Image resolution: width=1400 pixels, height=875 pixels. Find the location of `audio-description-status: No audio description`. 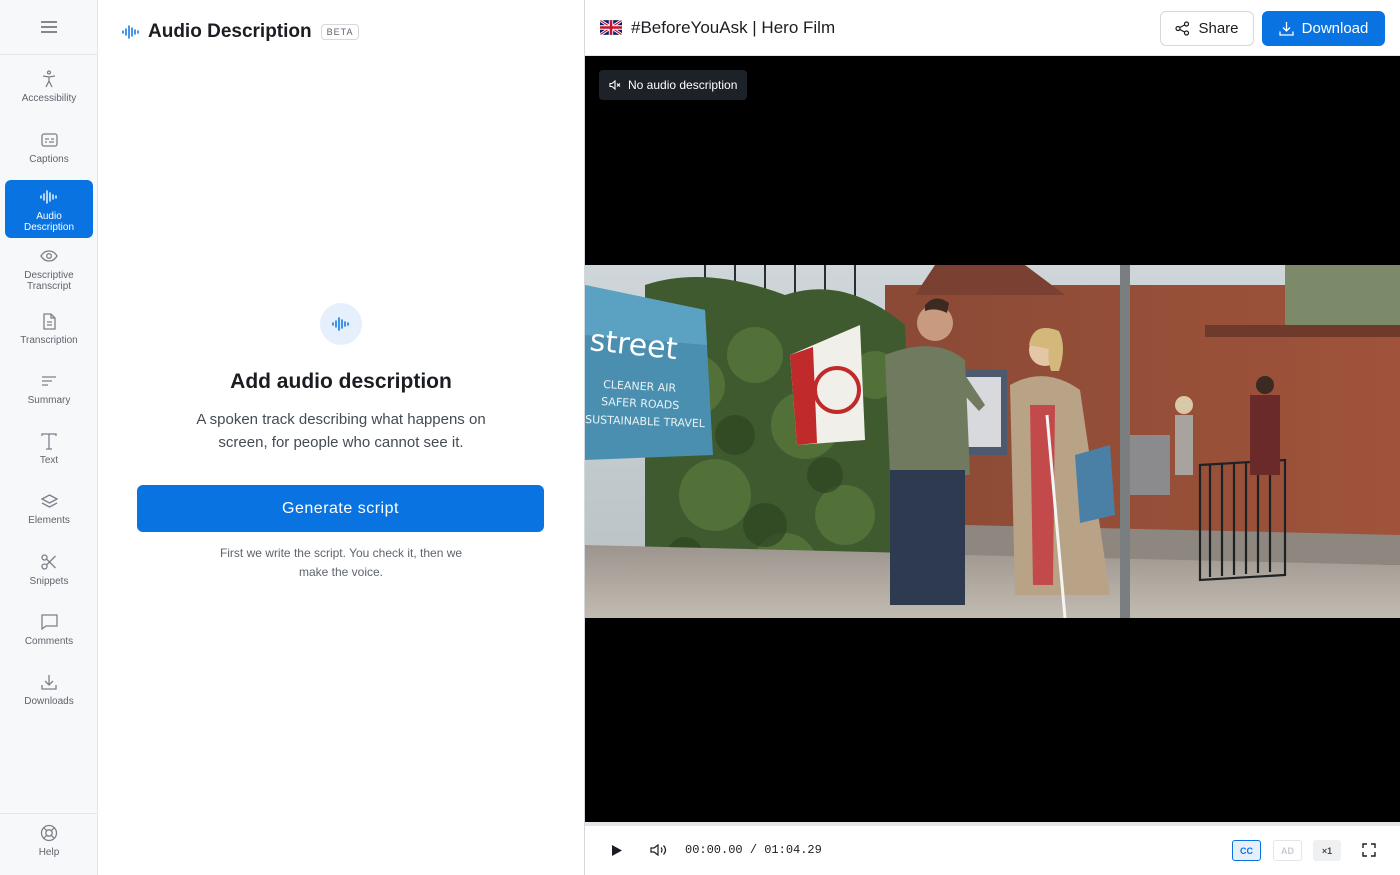

audio-description-status: No audio description is located at coordinates (673, 85).